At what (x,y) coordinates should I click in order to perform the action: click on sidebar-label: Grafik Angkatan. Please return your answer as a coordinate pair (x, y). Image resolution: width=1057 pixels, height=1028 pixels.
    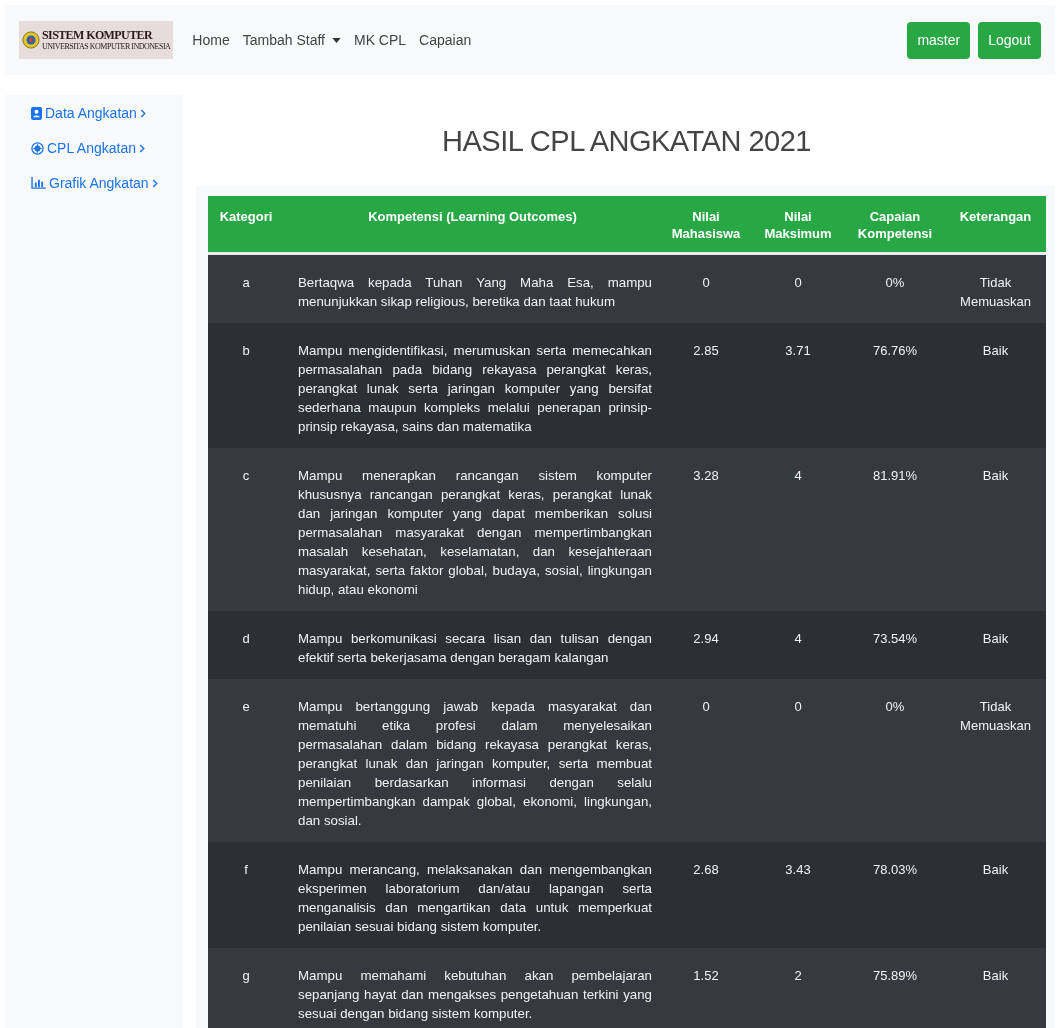
    Looking at the image, I should click on (99, 183).